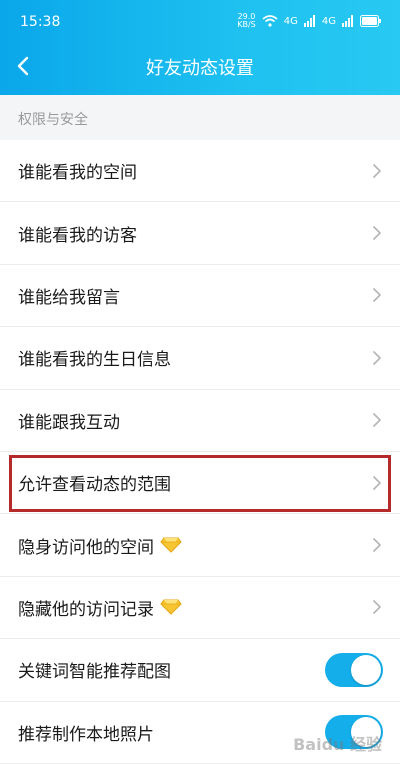  What do you see at coordinates (370, 21) in the screenshot?
I see `battery-icon` at bounding box center [370, 21].